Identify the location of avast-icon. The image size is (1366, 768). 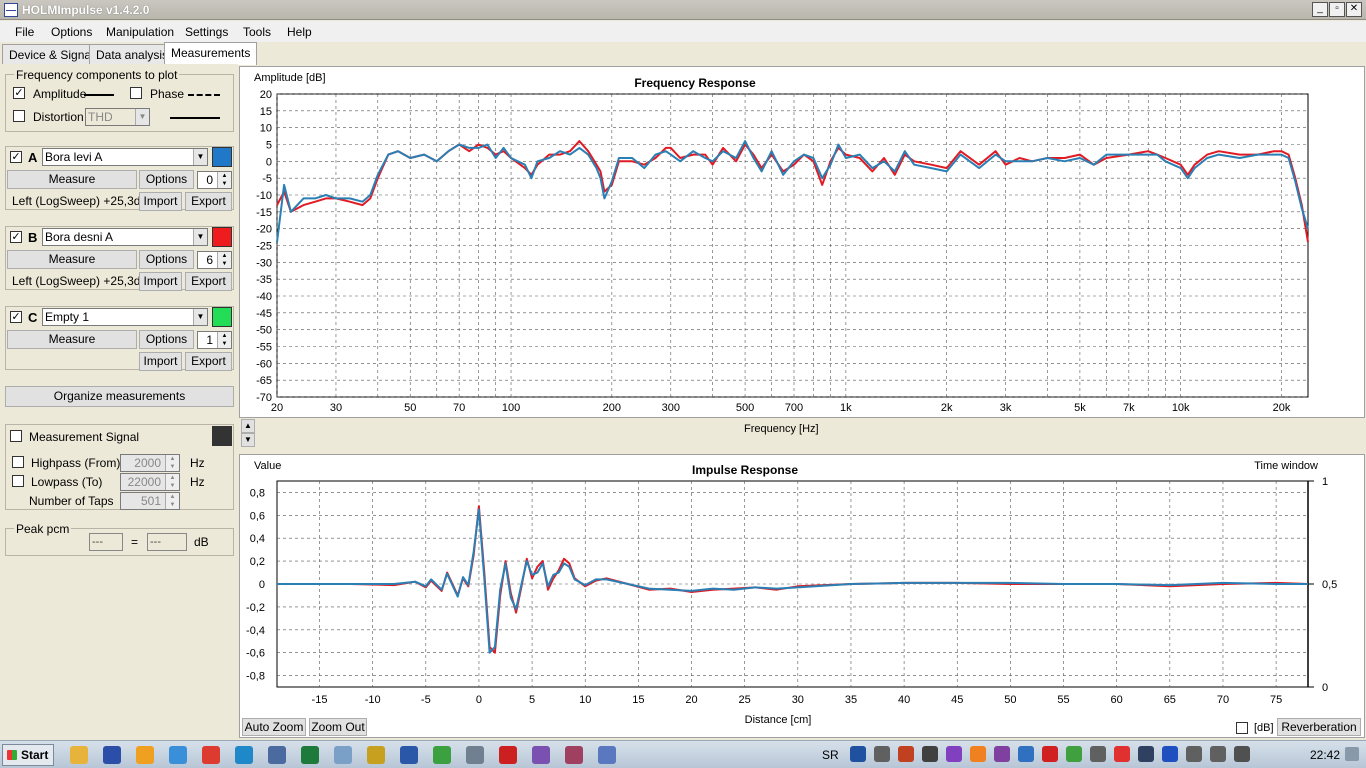
(978, 754).